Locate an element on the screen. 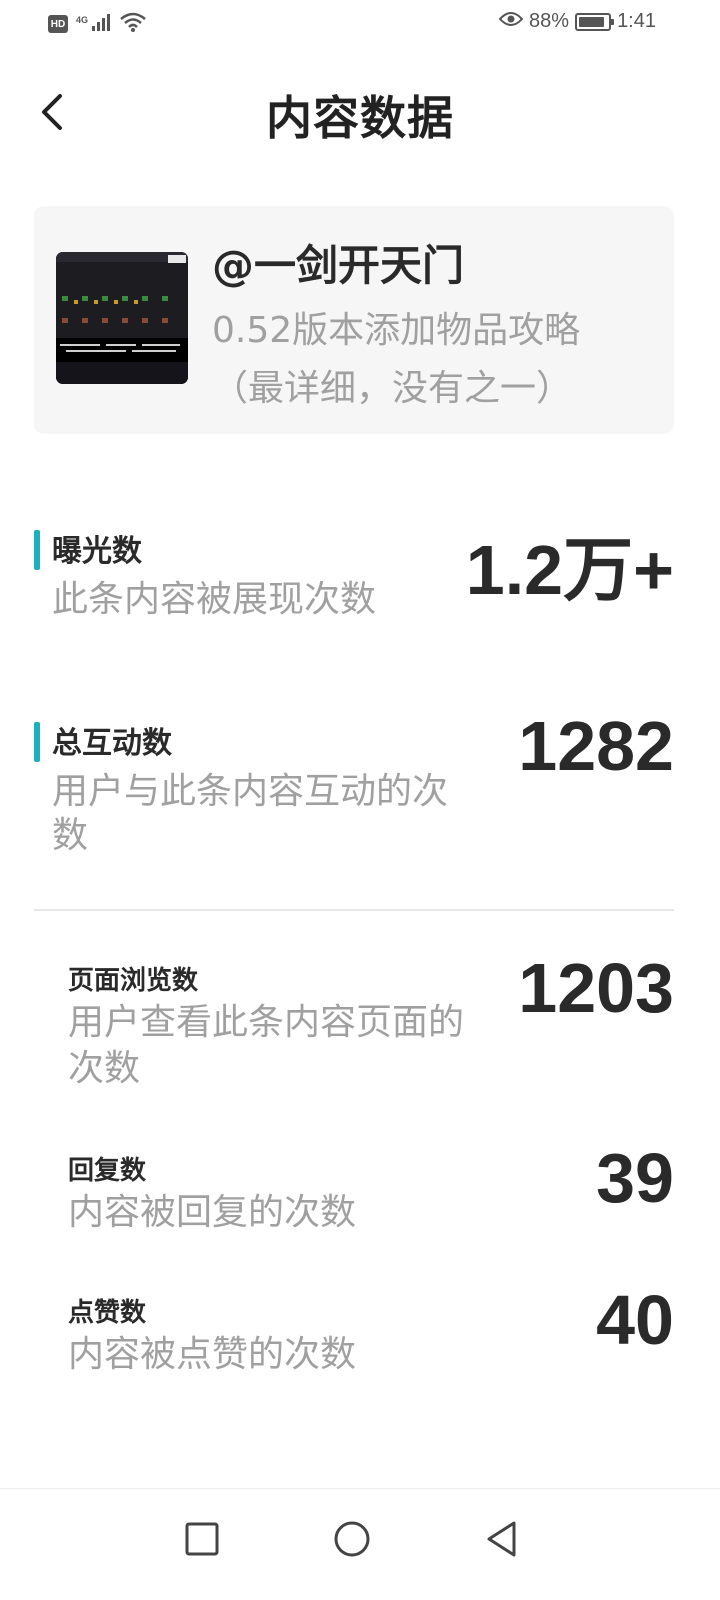 The image size is (720, 1600). metric-value: 39 is located at coordinates (635, 1178).